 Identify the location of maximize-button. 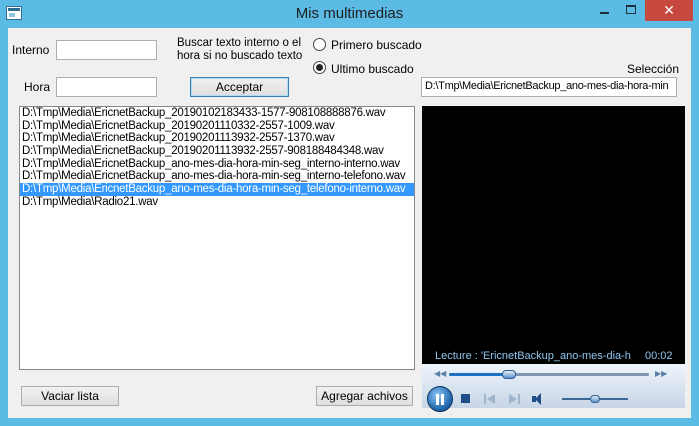
(631, 10).